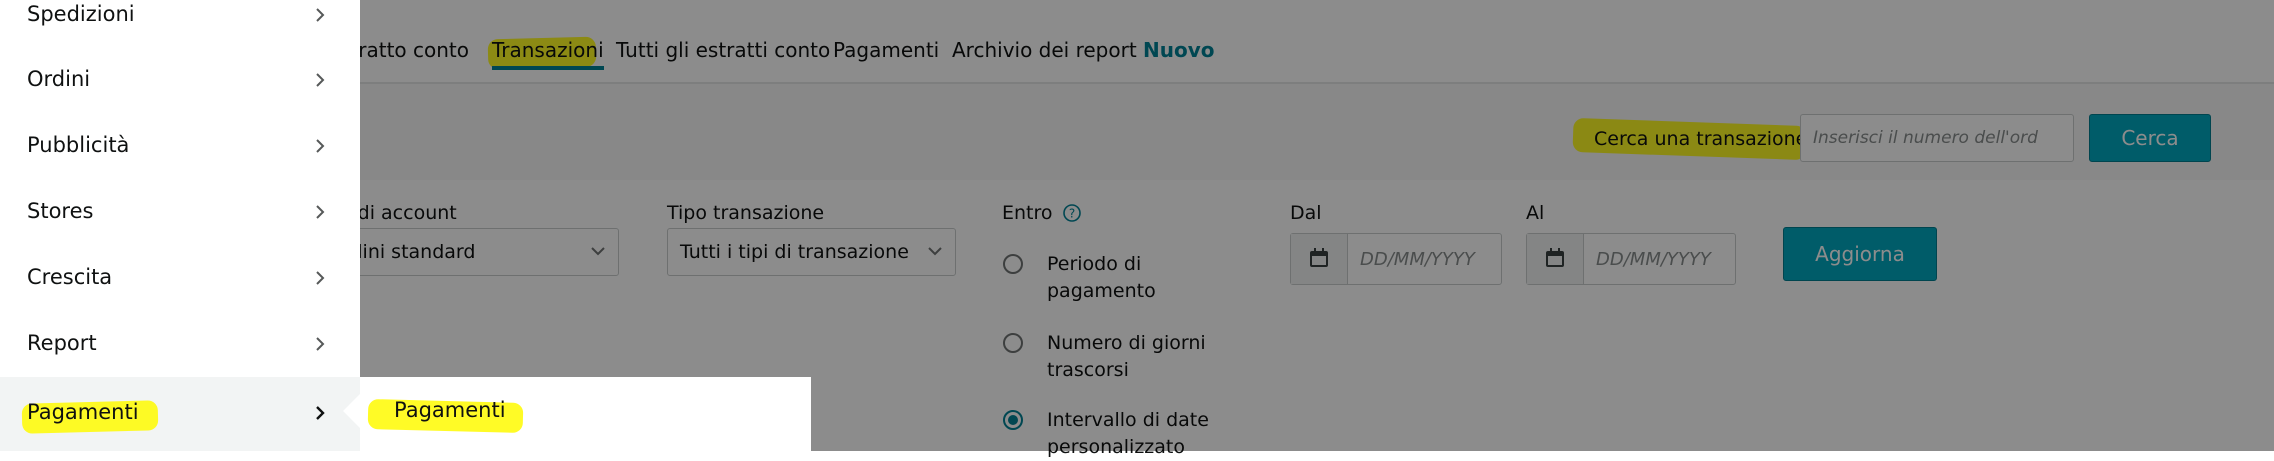 The width and height of the screenshot is (2274, 461). I want to click on menu-item-pubblicita: Pubblicità, so click(180, 146).